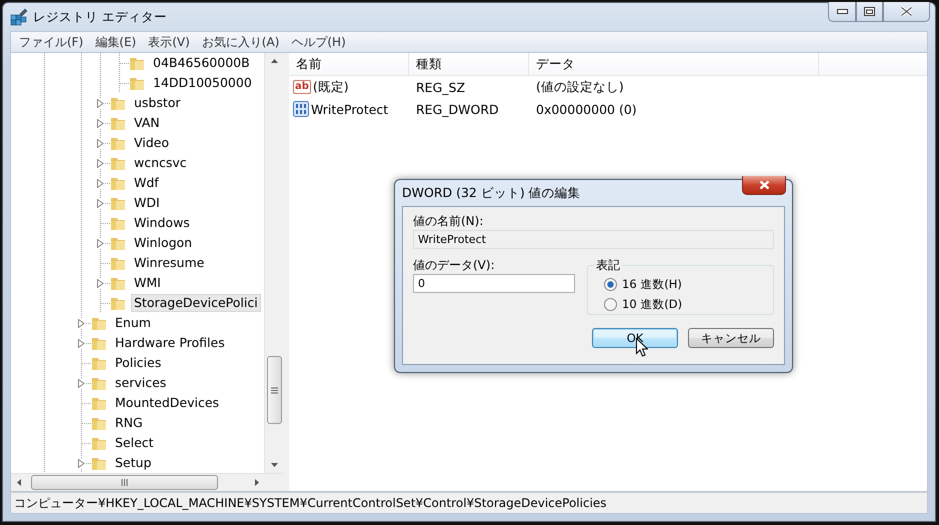 This screenshot has height=525, width=939. I want to click on field-label: 値の名前(N):, so click(448, 221).